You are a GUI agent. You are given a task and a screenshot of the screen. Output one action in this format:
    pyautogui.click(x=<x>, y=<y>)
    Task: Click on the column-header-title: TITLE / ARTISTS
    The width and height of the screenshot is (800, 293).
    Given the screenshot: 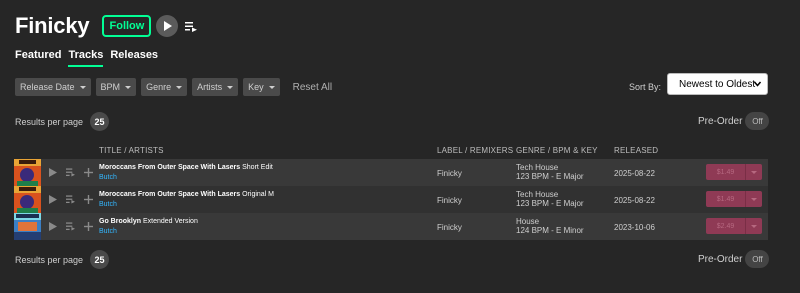 What is the action you would take?
    pyautogui.click(x=131, y=150)
    